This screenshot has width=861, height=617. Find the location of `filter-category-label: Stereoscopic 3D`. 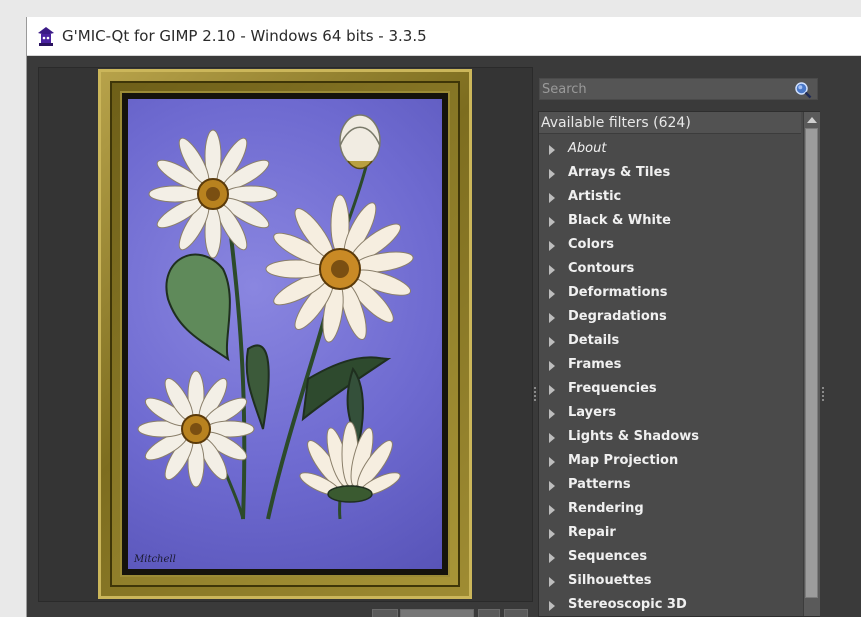

filter-category-label: Stereoscopic 3D is located at coordinates (627, 604).